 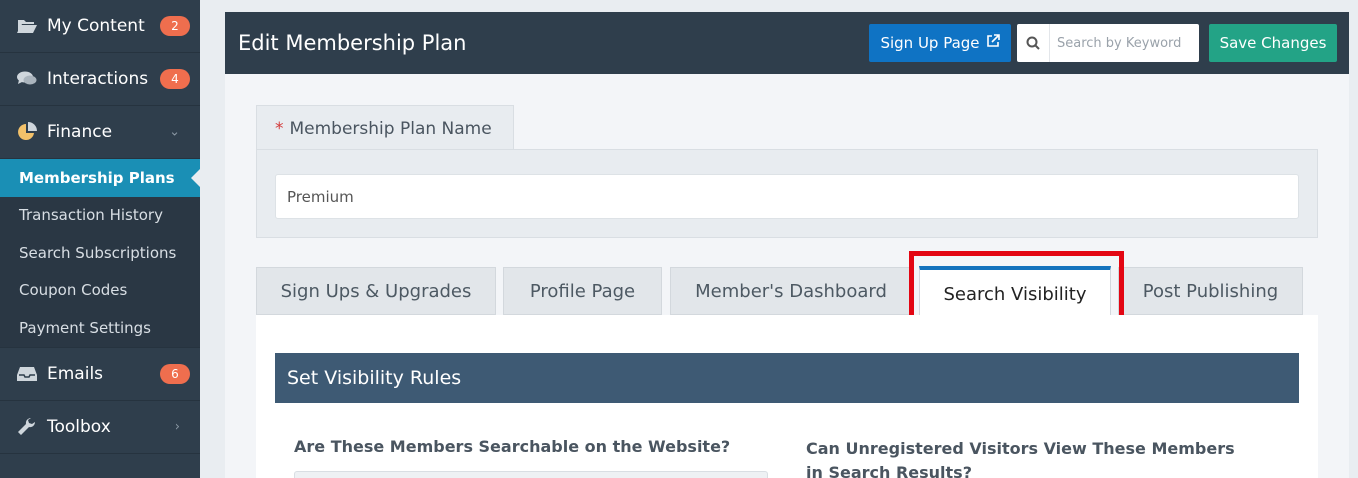 What do you see at coordinates (390, 128) in the screenshot?
I see `field-label: Membership Plan Name` at bounding box center [390, 128].